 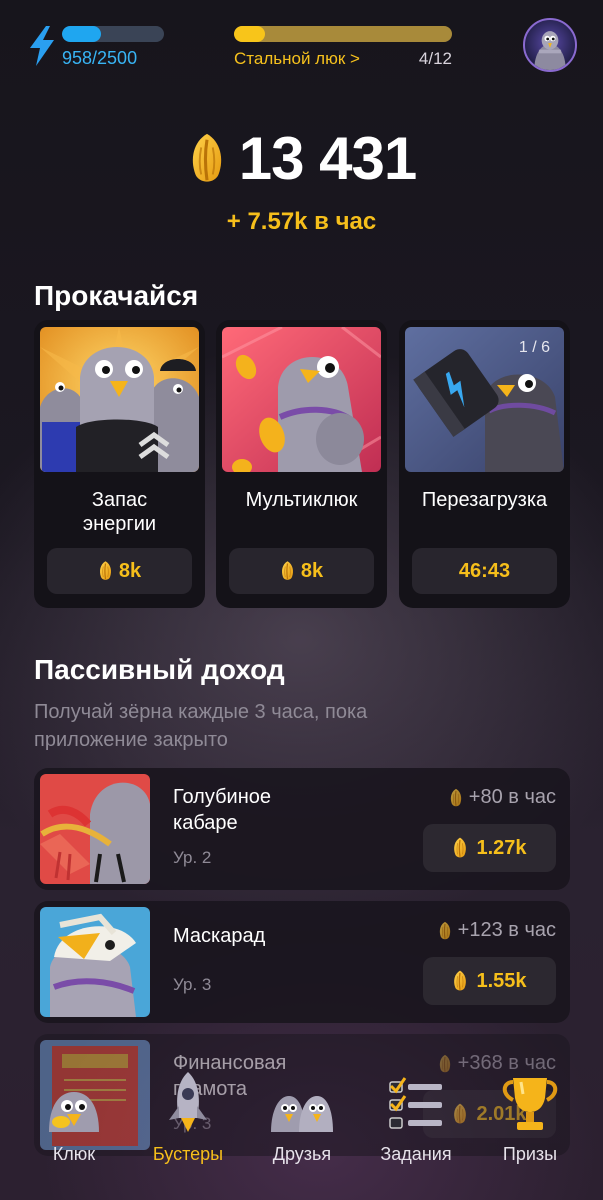 I want to click on booster-name: Перезагрузка, so click(x=484, y=500).